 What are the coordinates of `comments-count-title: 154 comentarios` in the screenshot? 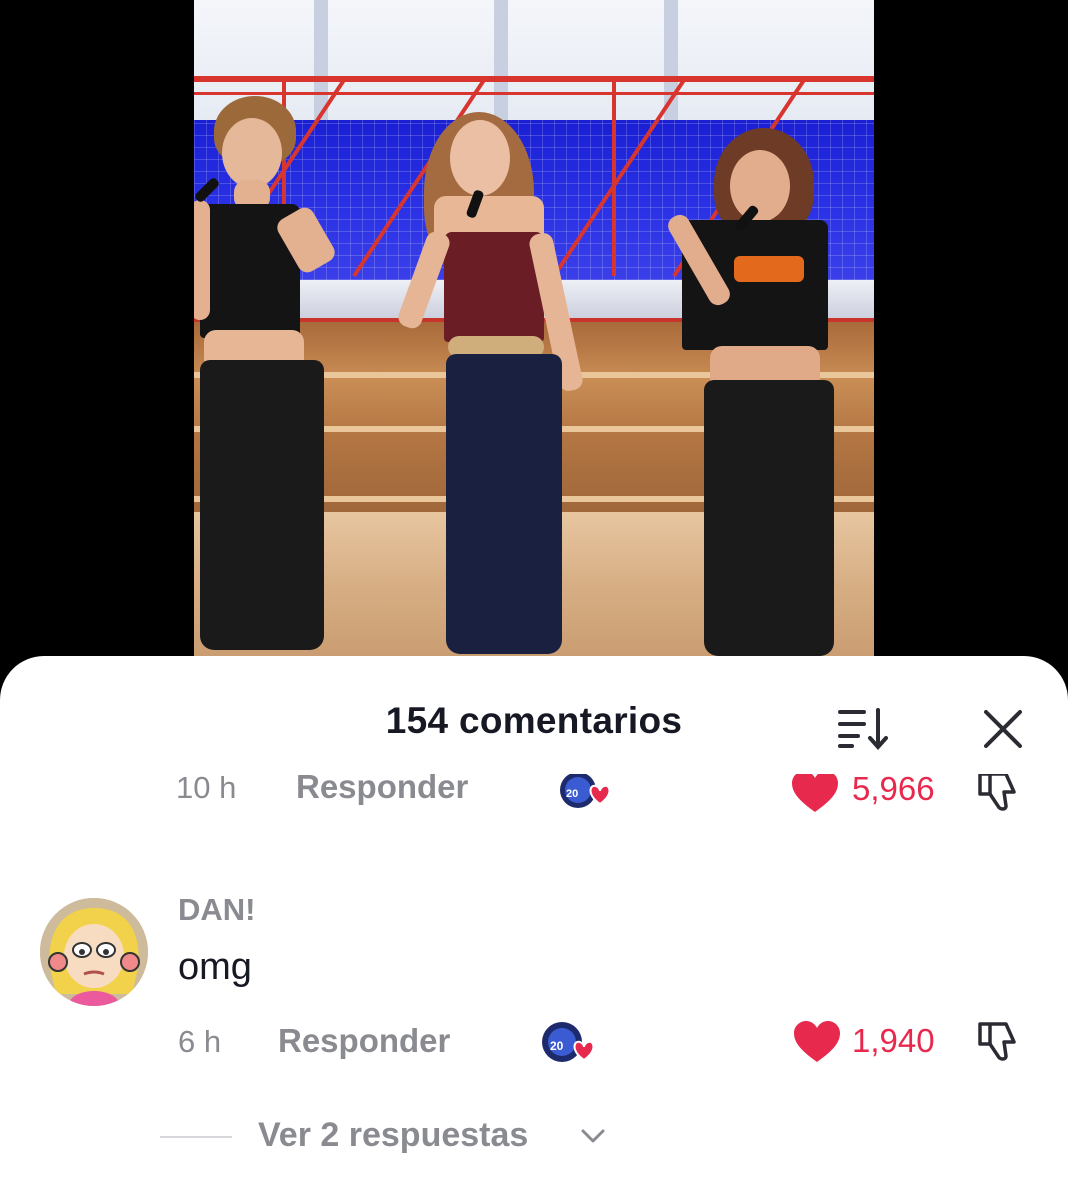 It's located at (534, 720).